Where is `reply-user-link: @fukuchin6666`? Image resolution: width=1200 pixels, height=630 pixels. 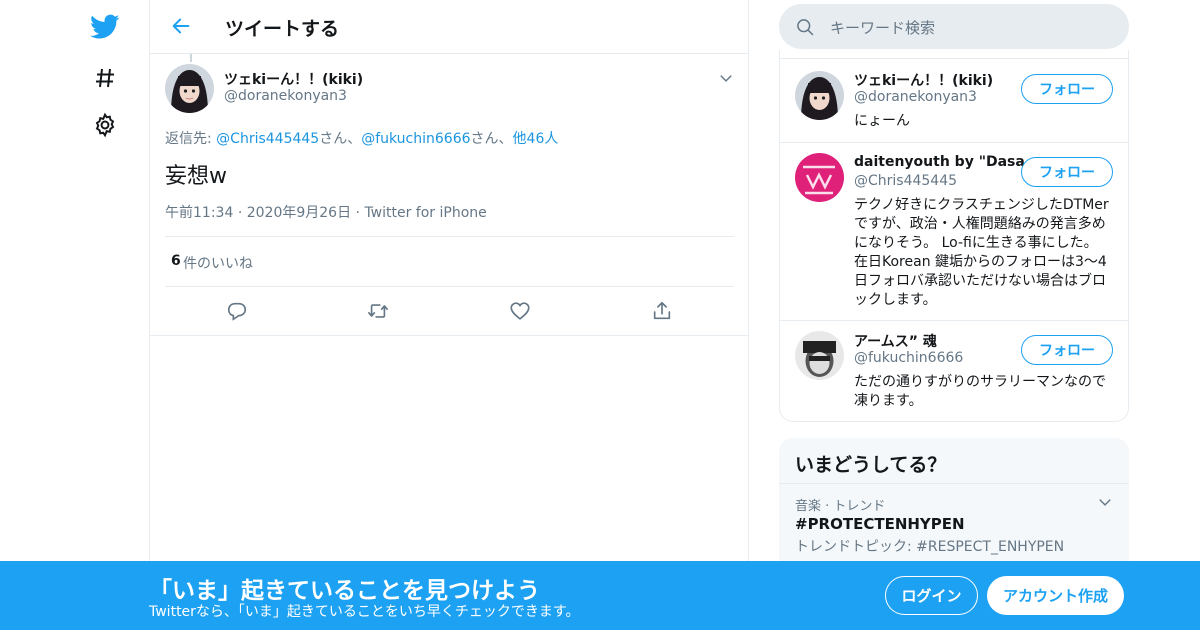
reply-user-link: @fukuchin6666 is located at coordinates (415, 139).